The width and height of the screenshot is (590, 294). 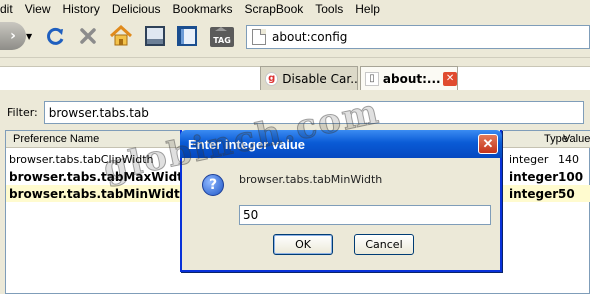 What do you see at coordinates (571, 176) in the screenshot?
I see `pref-value: 100` at bounding box center [571, 176].